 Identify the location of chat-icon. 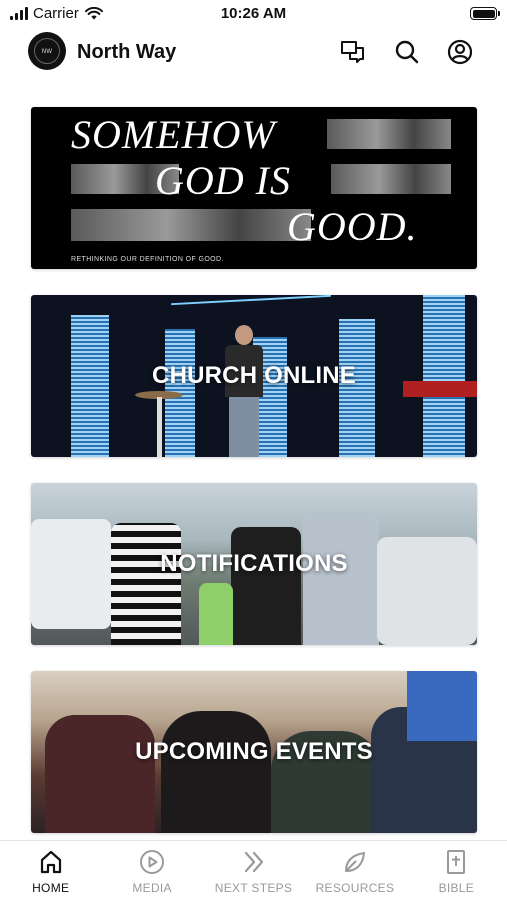
(353, 52).